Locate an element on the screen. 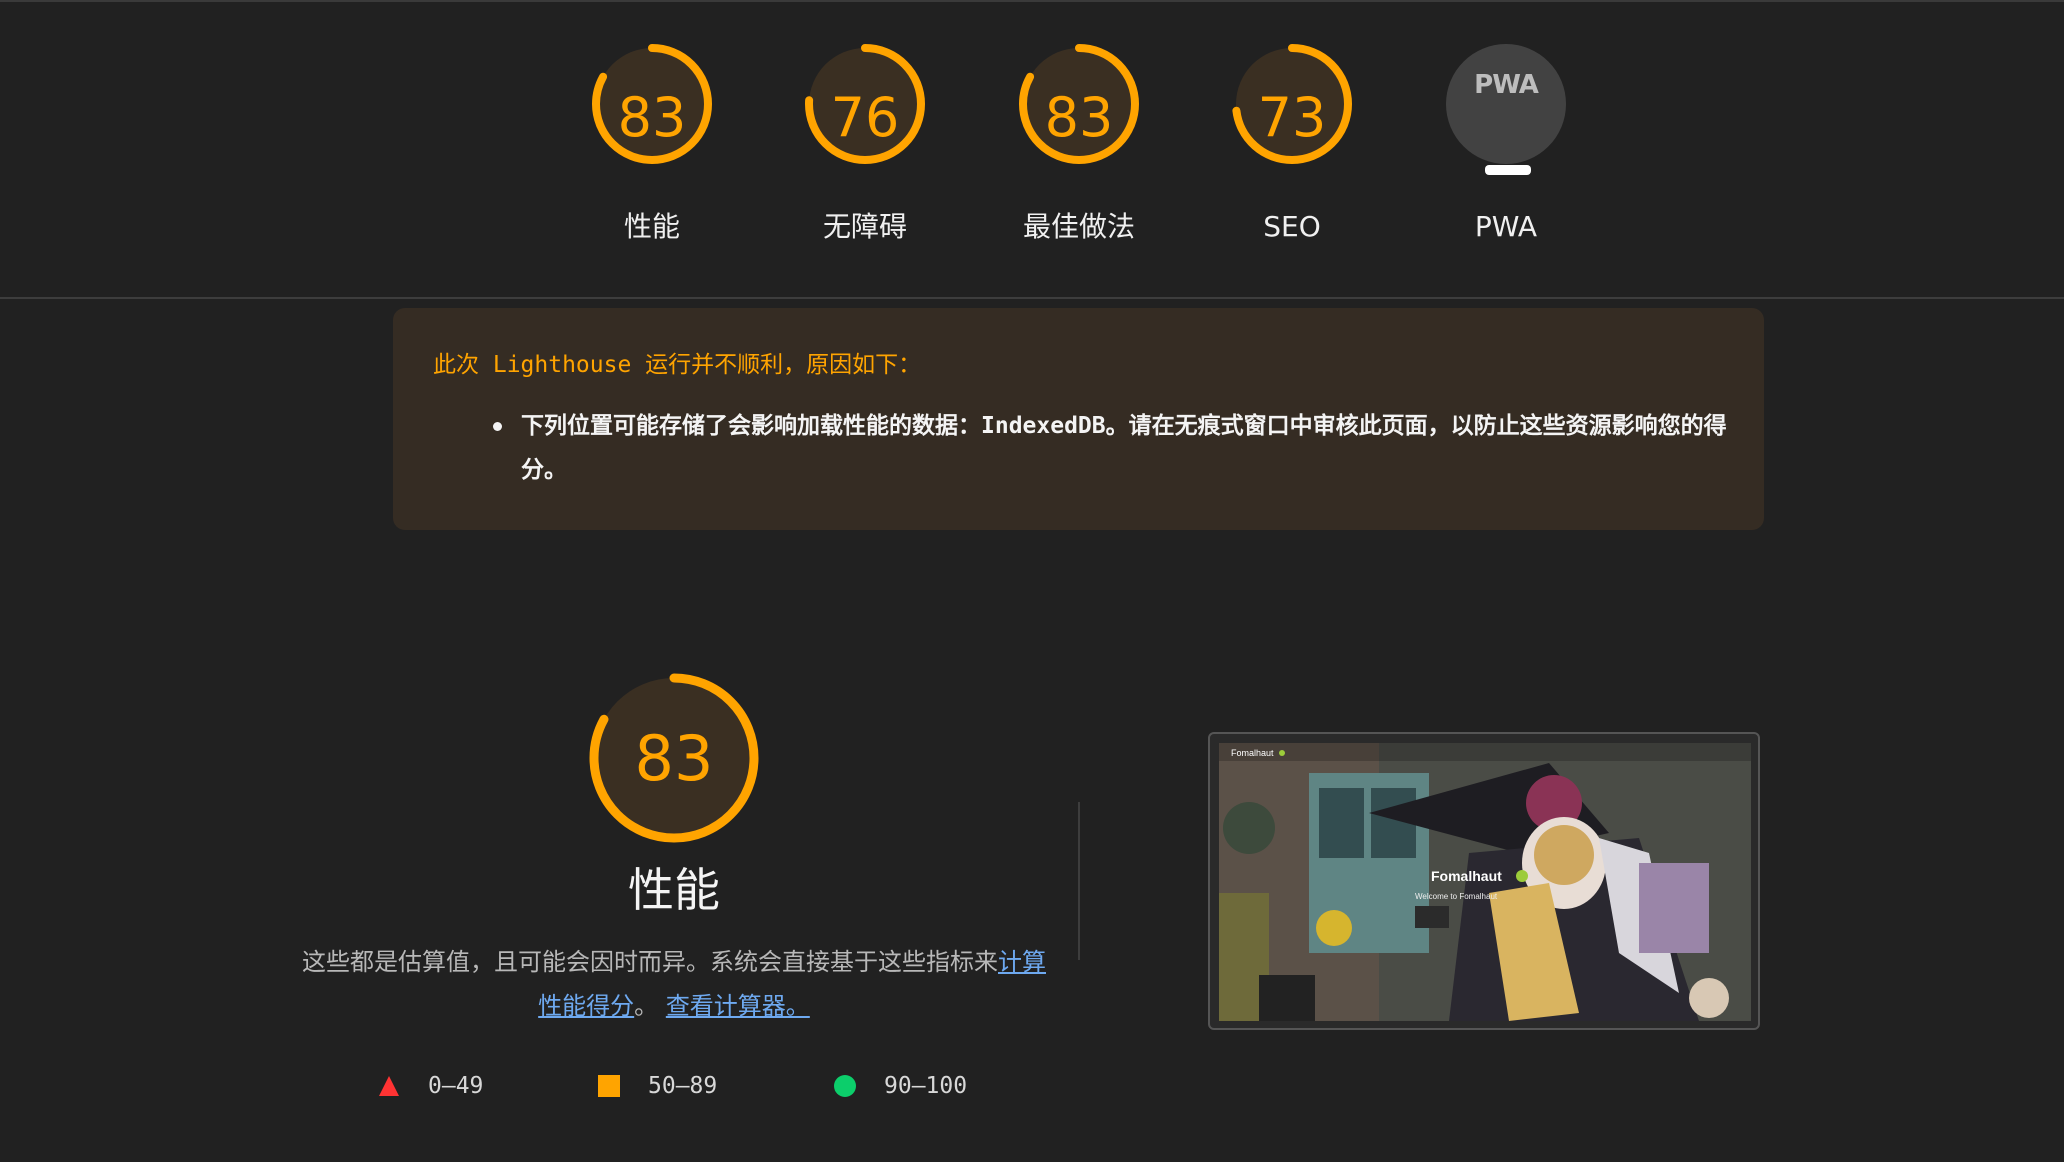 This screenshot has width=2064, height=1162. view-calculator-link: 查看计算器。 is located at coordinates (738, 1006).